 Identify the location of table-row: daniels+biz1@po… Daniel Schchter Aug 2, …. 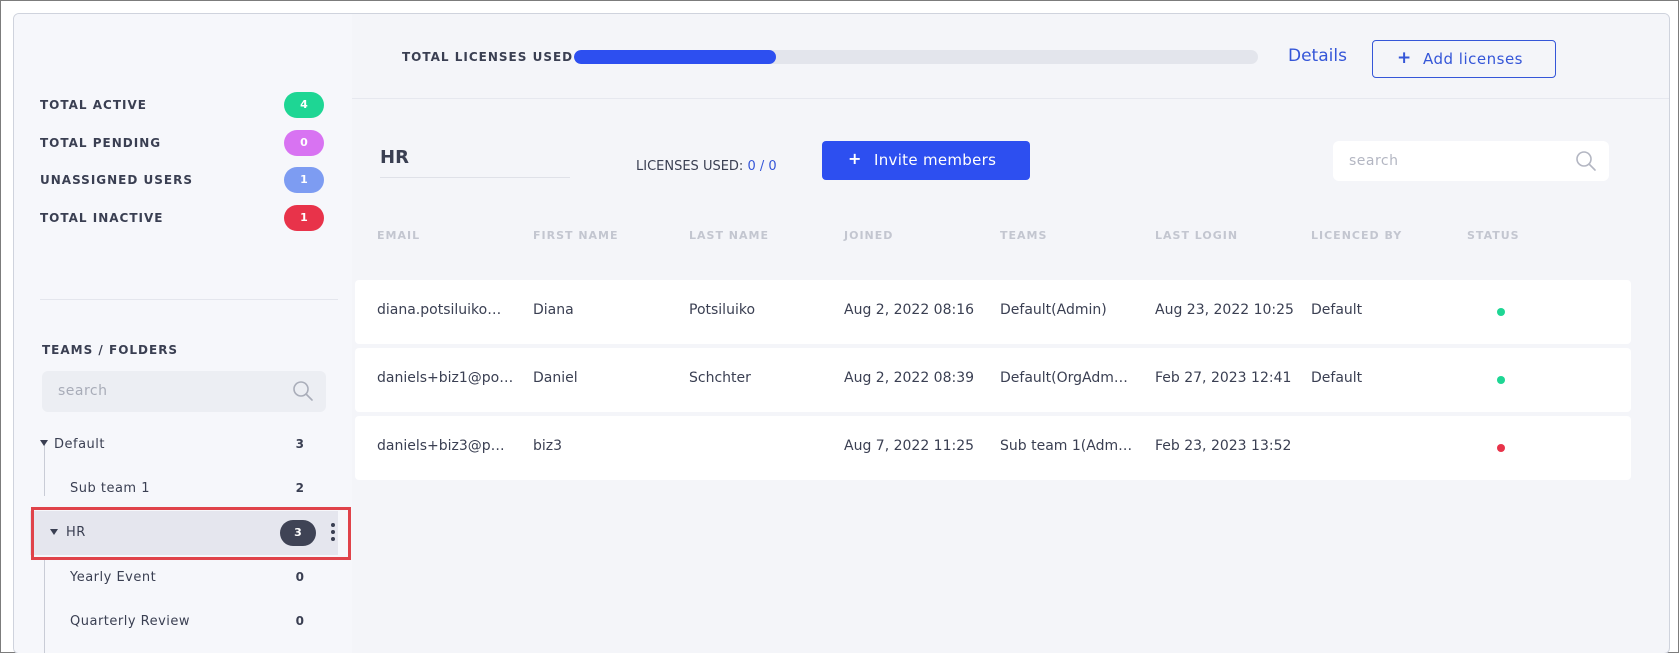
(993, 380).